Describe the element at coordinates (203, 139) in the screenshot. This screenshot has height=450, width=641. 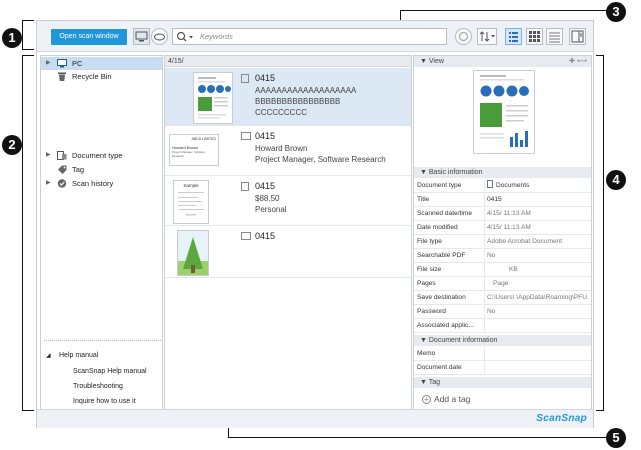
I see `card-company: ABCD LIMITED` at that location.